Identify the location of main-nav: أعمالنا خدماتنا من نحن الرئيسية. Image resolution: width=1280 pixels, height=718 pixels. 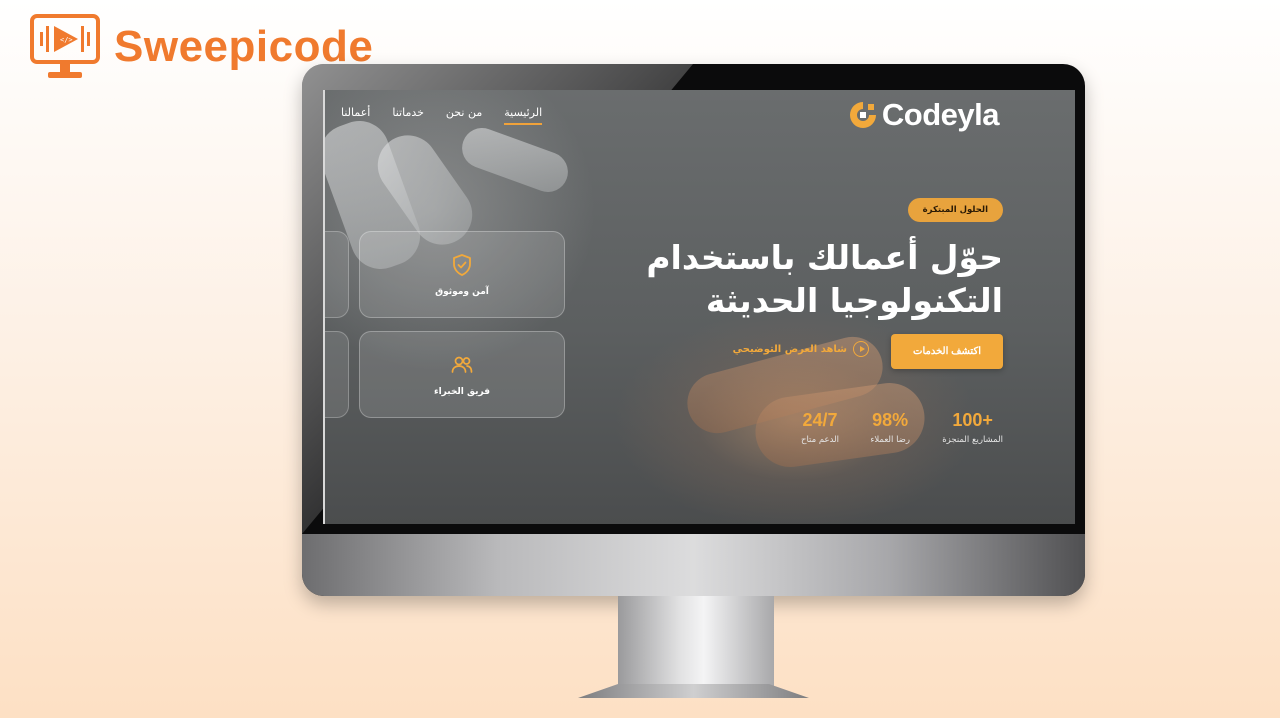
(441, 115).